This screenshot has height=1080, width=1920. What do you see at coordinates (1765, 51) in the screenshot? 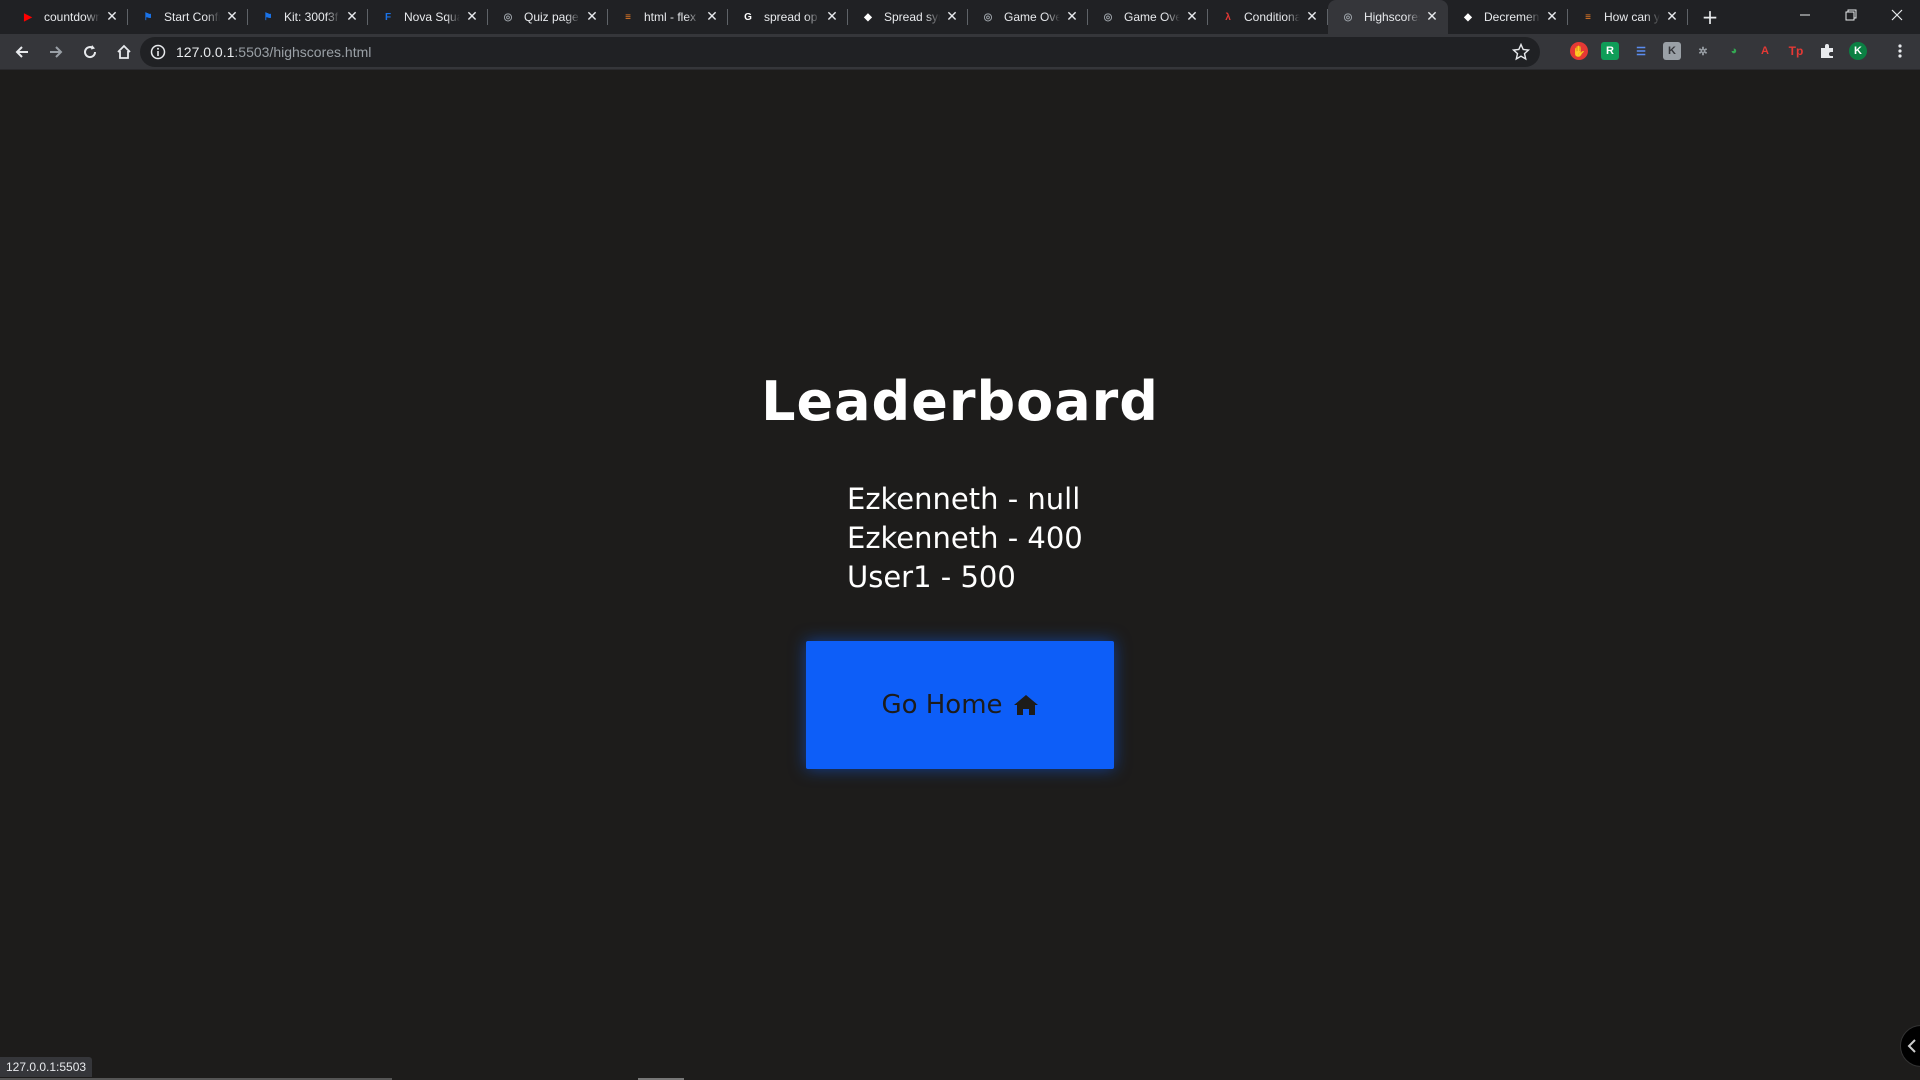
I see `extension-pdf-icon: A` at bounding box center [1765, 51].